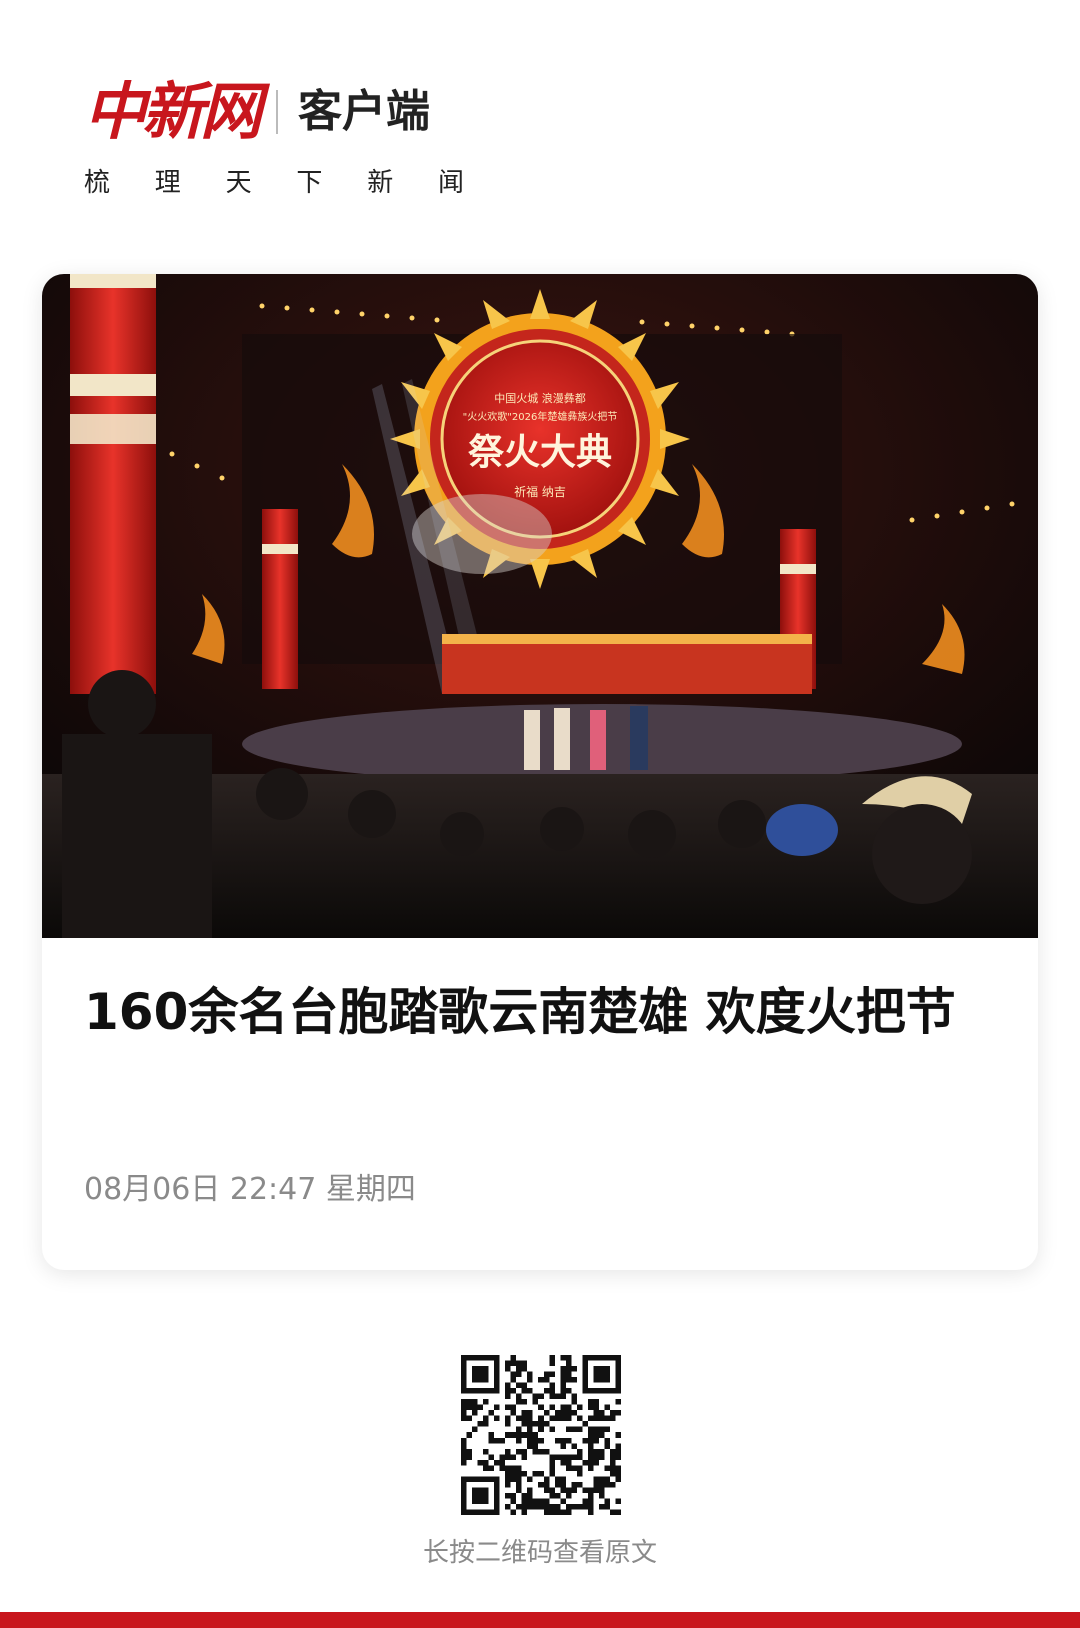 Image resolution: width=1080 pixels, height=1628 pixels. What do you see at coordinates (364, 111) in the screenshot?
I see `client-label: 客户端` at bounding box center [364, 111].